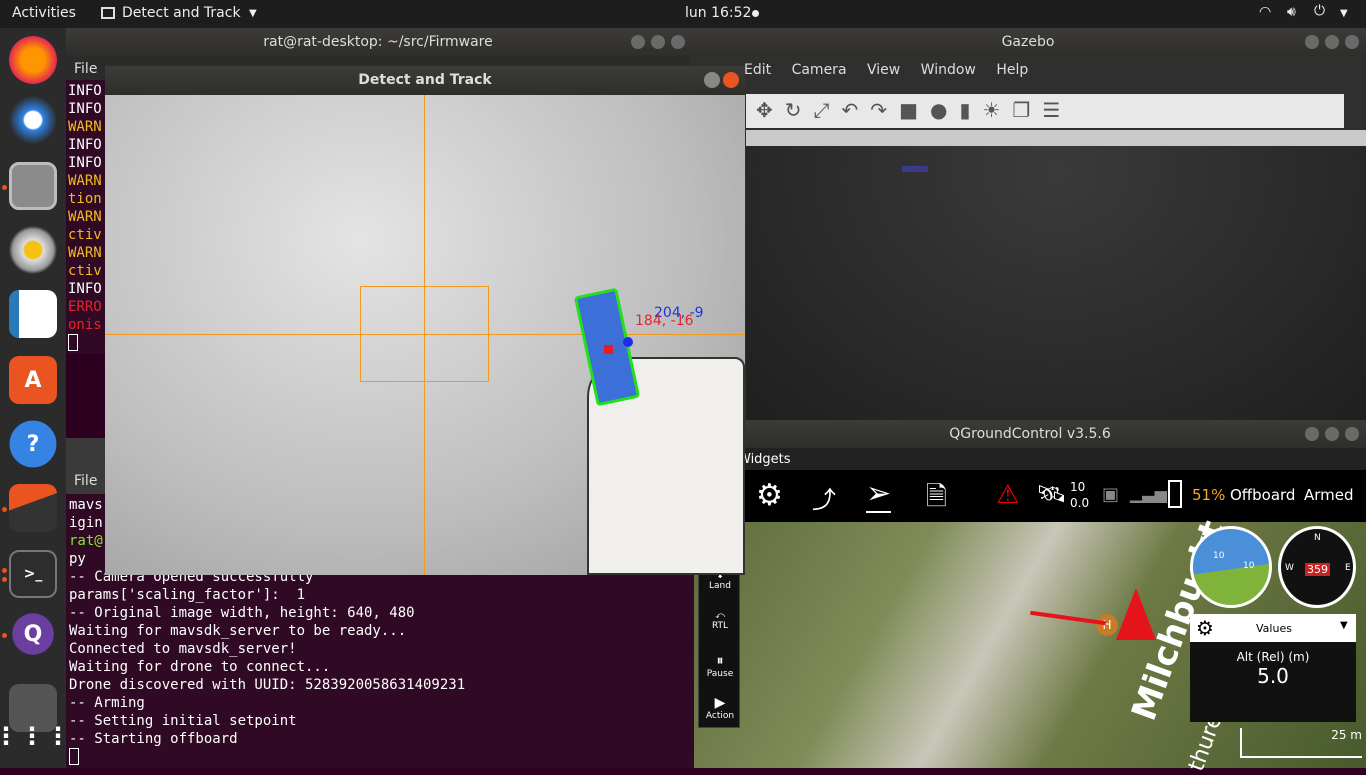 This screenshot has height=775, width=1366. Describe the element at coordinates (1205, 628) in the screenshot. I see `values-gear-icon: ⚙` at that location.